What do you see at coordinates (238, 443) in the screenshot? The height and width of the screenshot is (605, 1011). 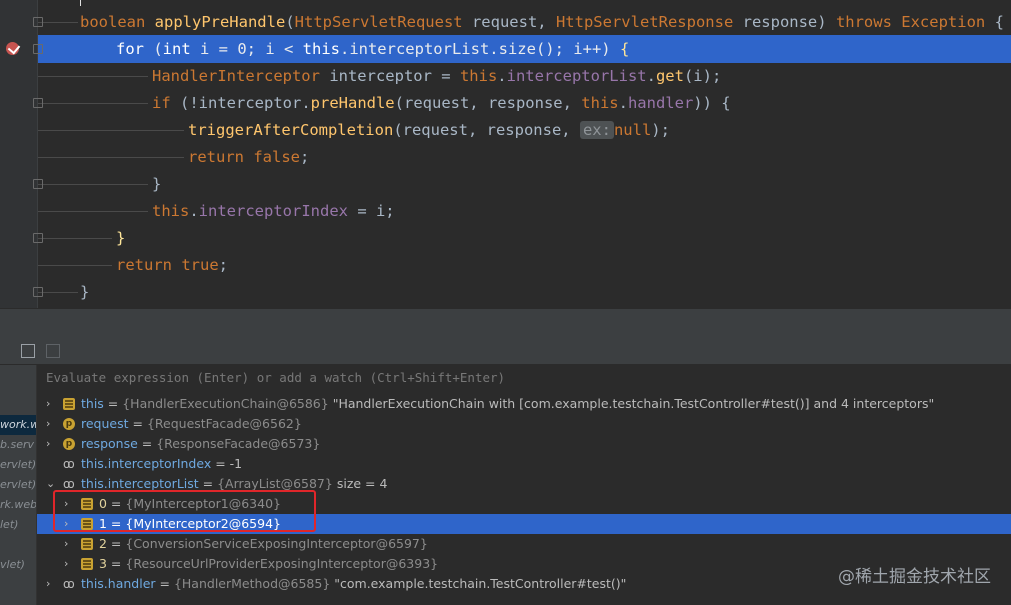 I see `variable-ref: {ResponseFacade@6573}` at bounding box center [238, 443].